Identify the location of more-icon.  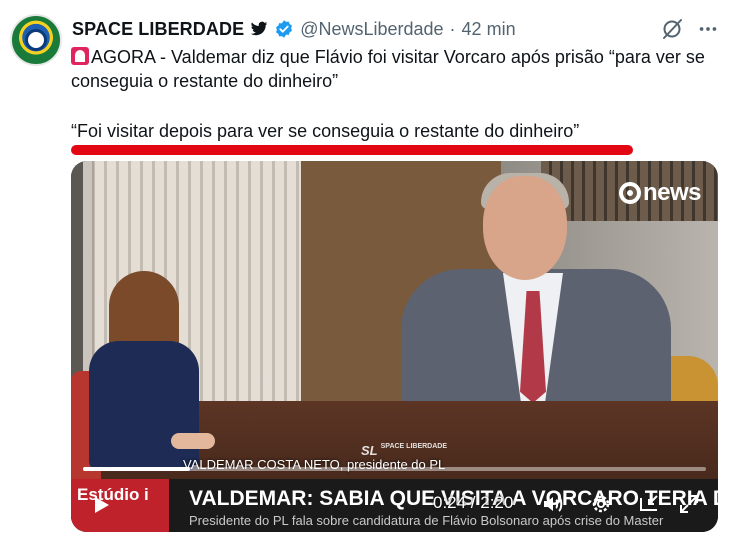
(708, 29).